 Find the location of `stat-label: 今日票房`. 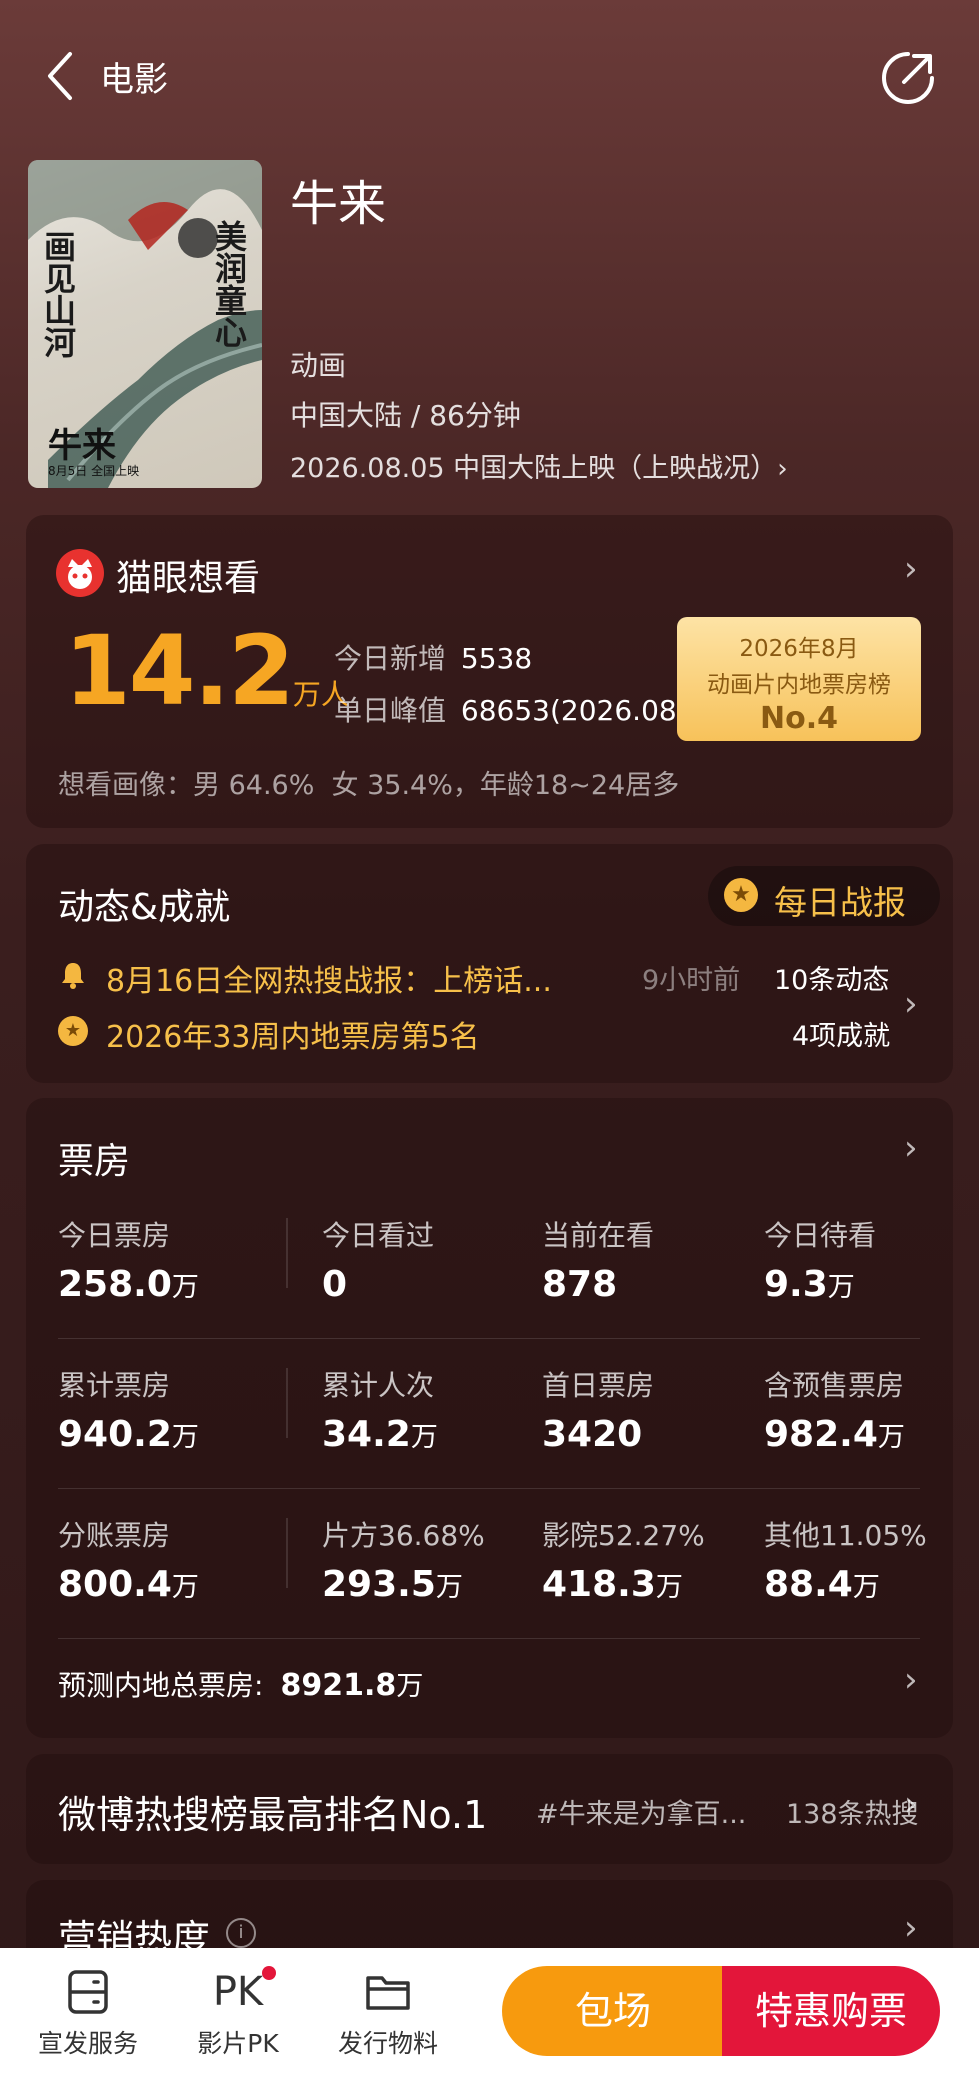

stat-label: 今日票房 is located at coordinates (114, 1235).